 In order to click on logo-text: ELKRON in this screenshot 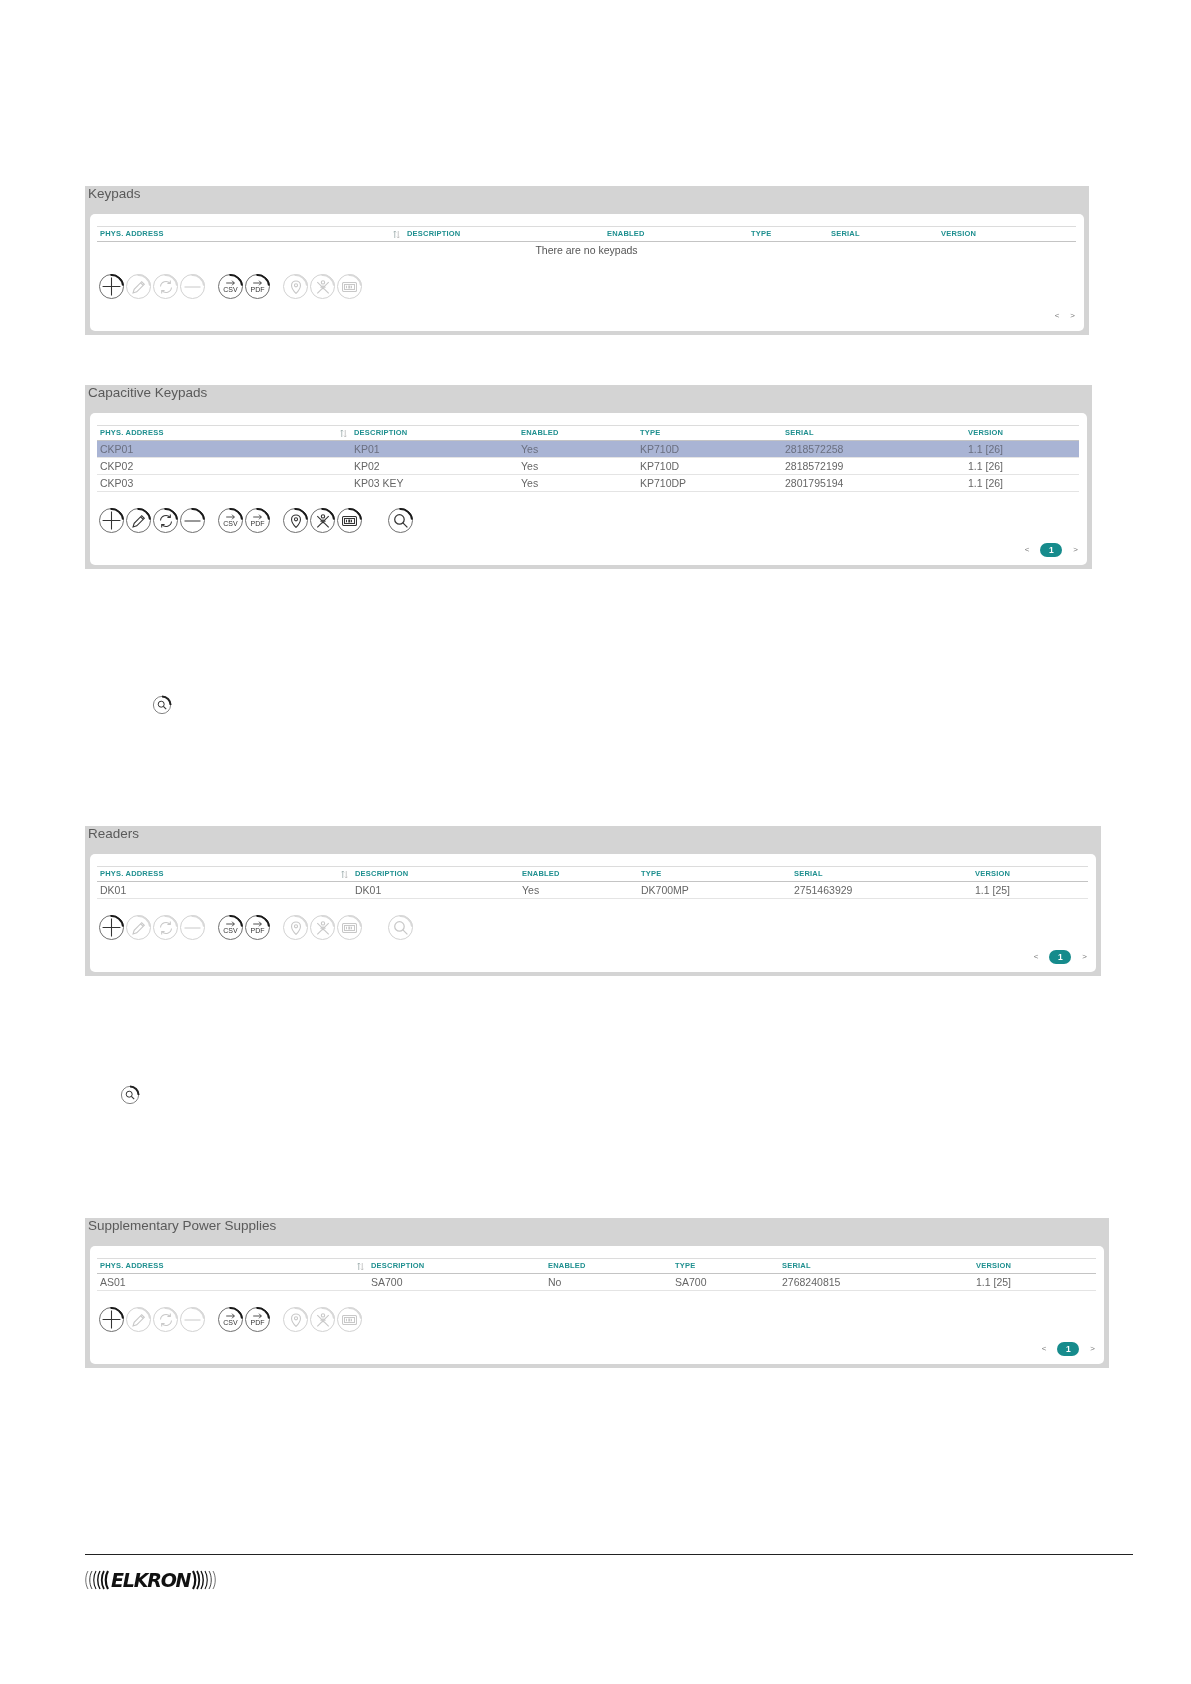, I will do `click(151, 1580)`.